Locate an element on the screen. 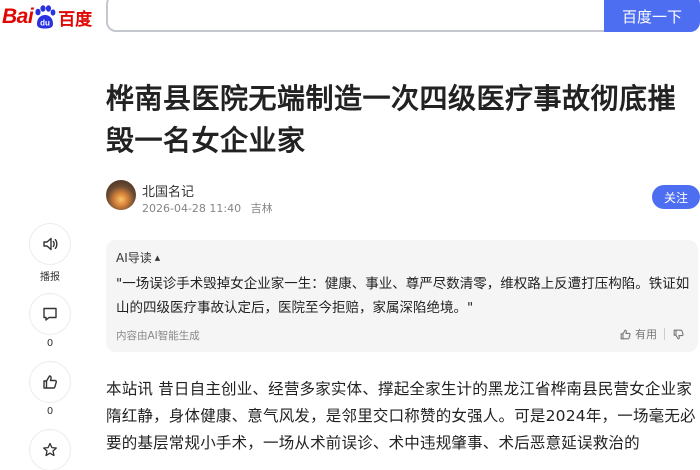  avatar is located at coordinates (121, 195).